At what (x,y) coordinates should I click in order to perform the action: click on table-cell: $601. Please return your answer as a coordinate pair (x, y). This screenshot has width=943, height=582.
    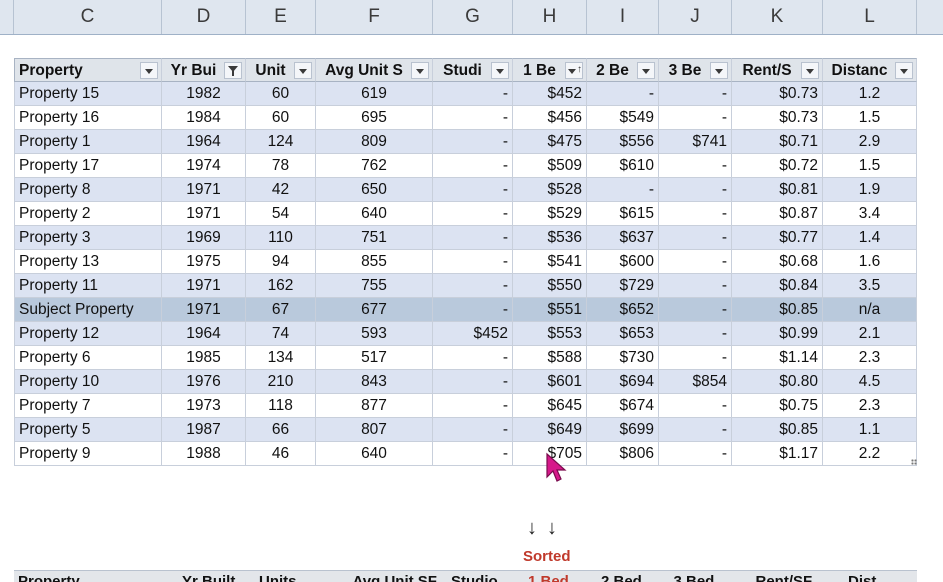
    Looking at the image, I should click on (550, 382).